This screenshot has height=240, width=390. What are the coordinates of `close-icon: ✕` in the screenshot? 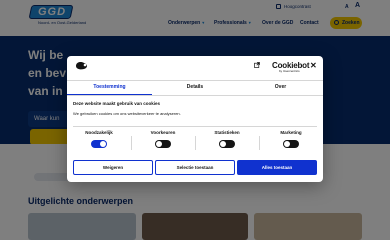 It's located at (313, 66).